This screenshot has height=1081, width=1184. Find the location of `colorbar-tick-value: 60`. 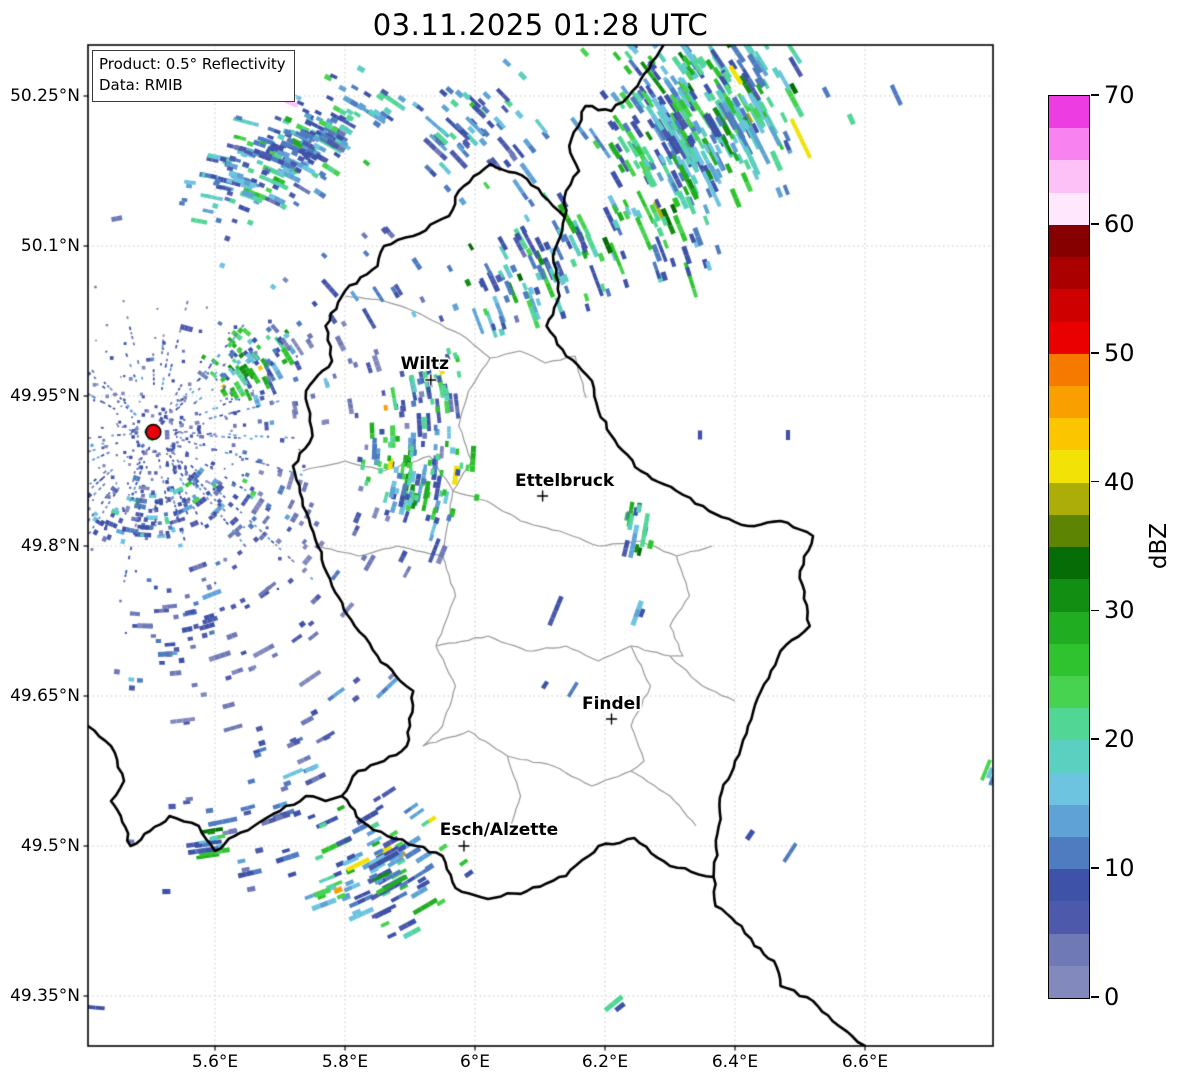

colorbar-tick-value: 60 is located at coordinates (1119, 223).